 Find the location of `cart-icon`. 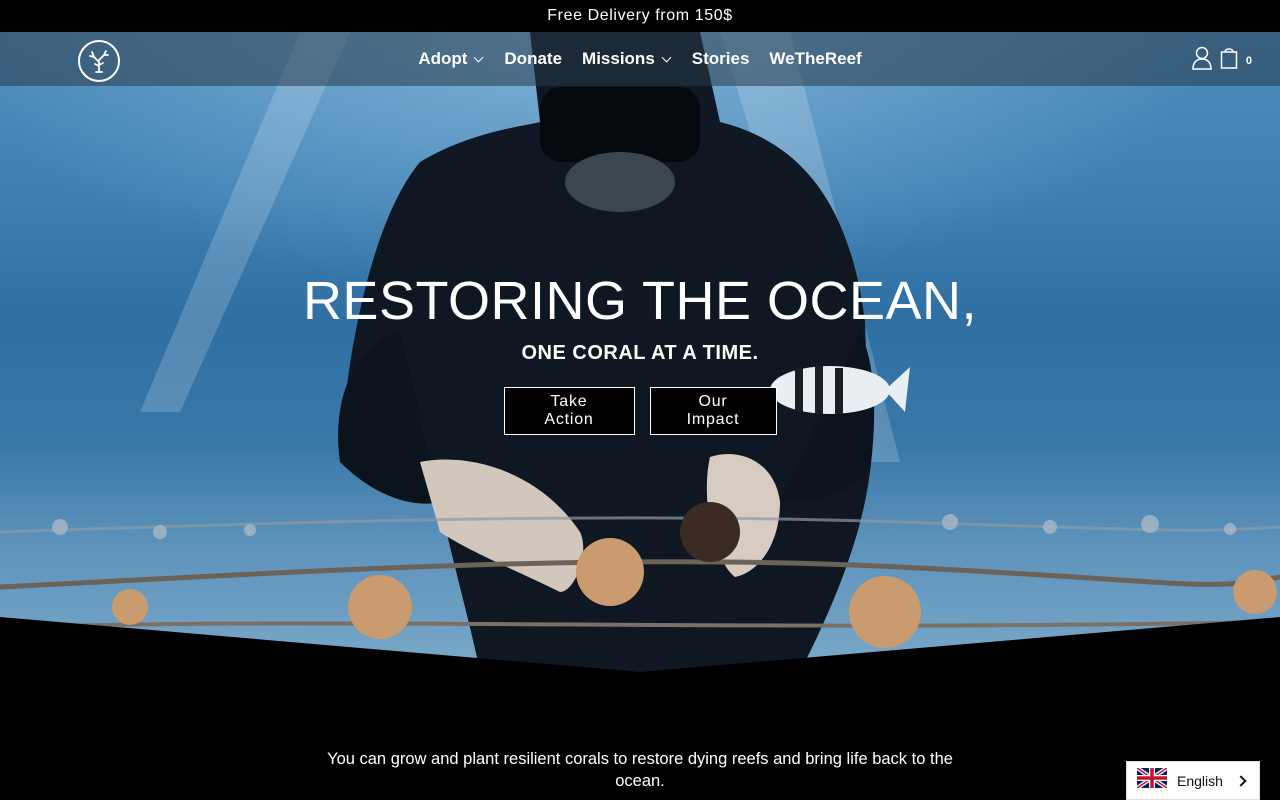

cart-icon is located at coordinates (1229, 60).